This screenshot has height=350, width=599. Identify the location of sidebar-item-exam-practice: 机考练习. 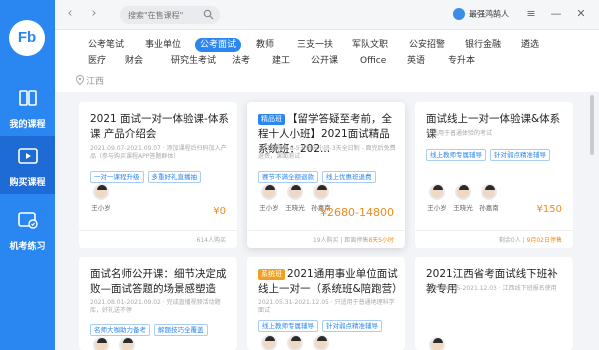
(27, 229).